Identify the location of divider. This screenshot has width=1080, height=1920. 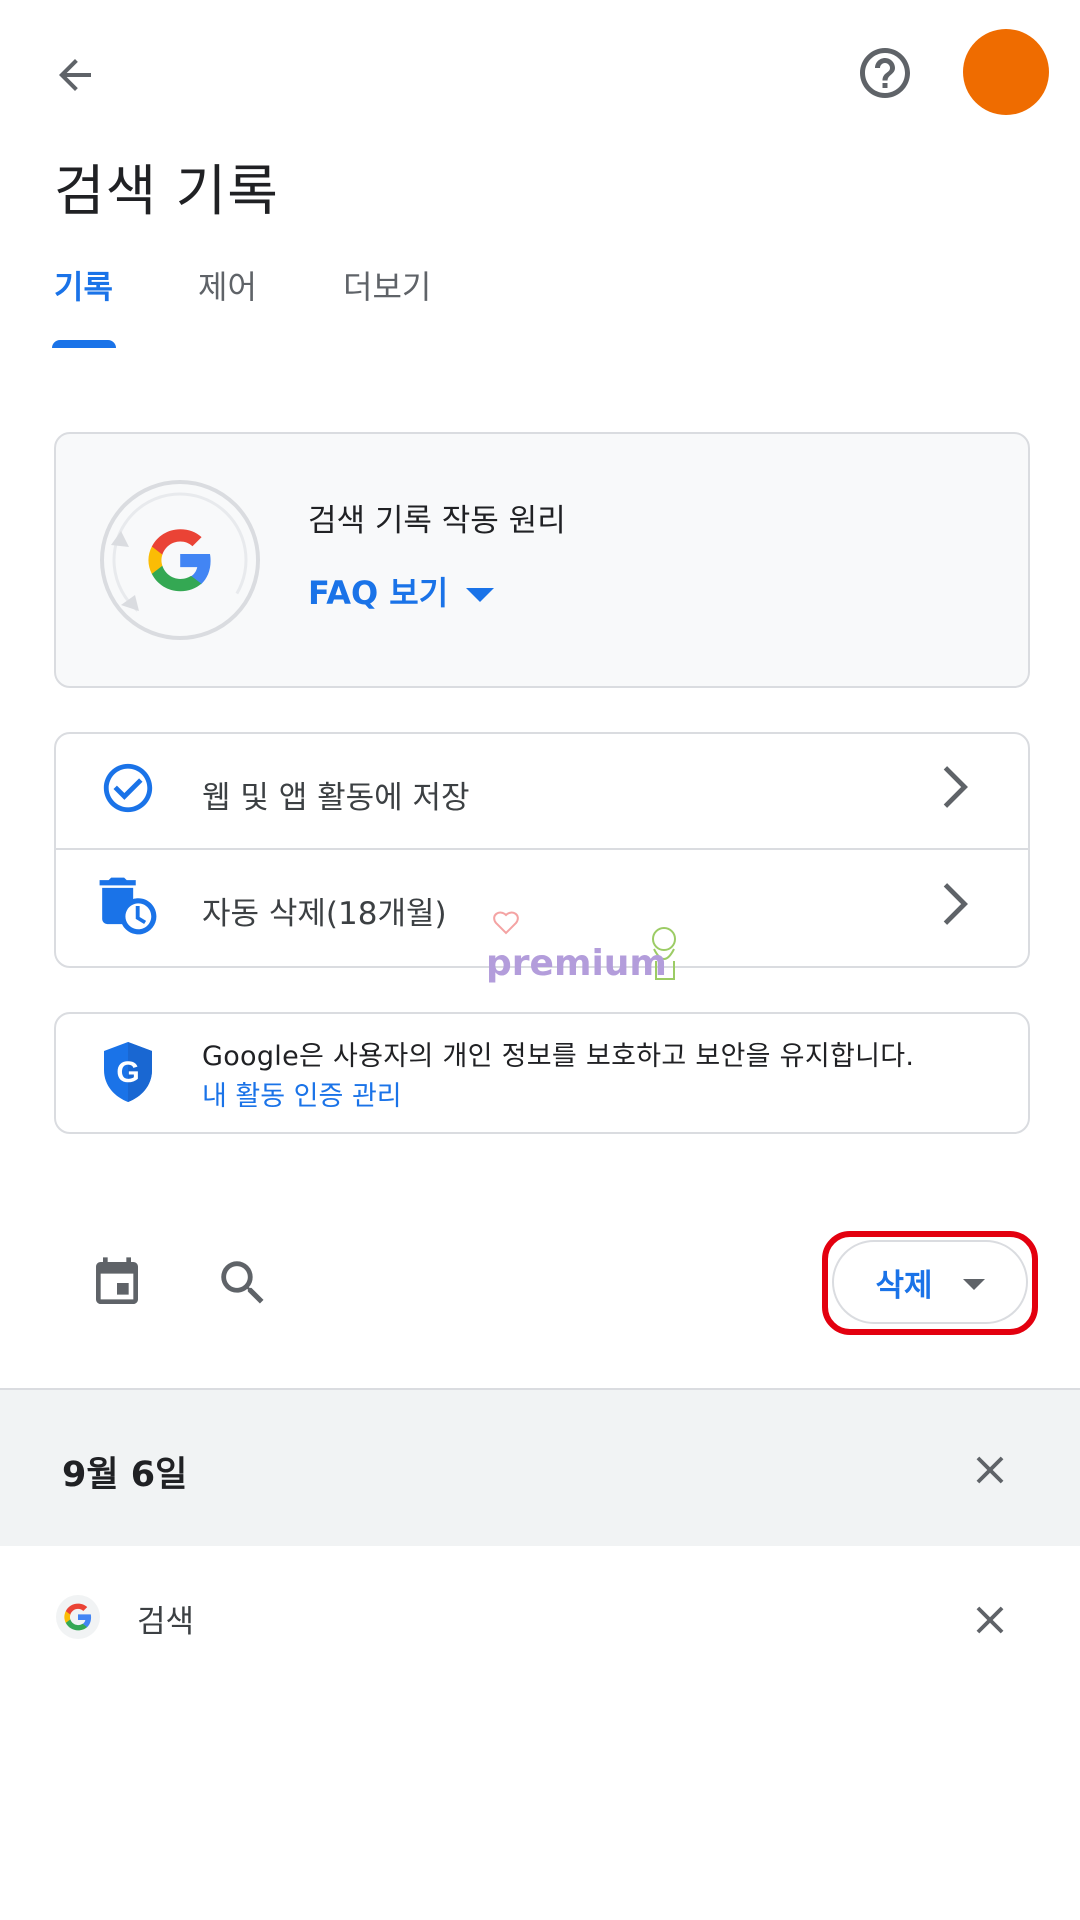
(542, 849).